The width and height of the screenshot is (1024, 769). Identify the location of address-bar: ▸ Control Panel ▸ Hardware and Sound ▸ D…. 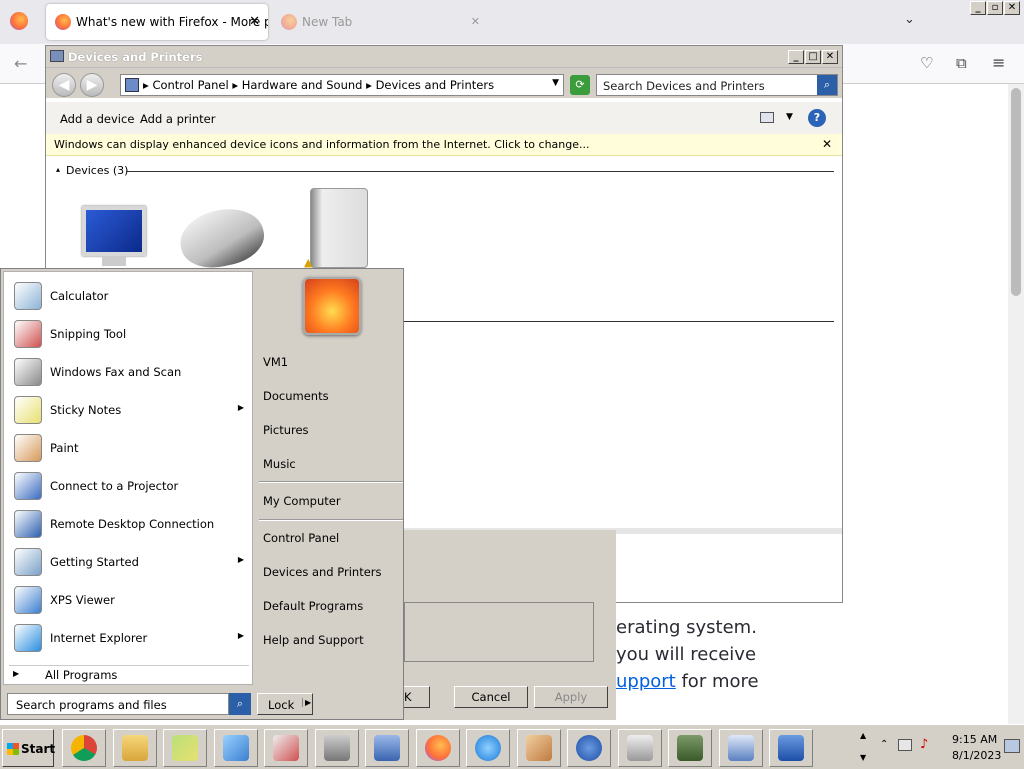
(342, 85).